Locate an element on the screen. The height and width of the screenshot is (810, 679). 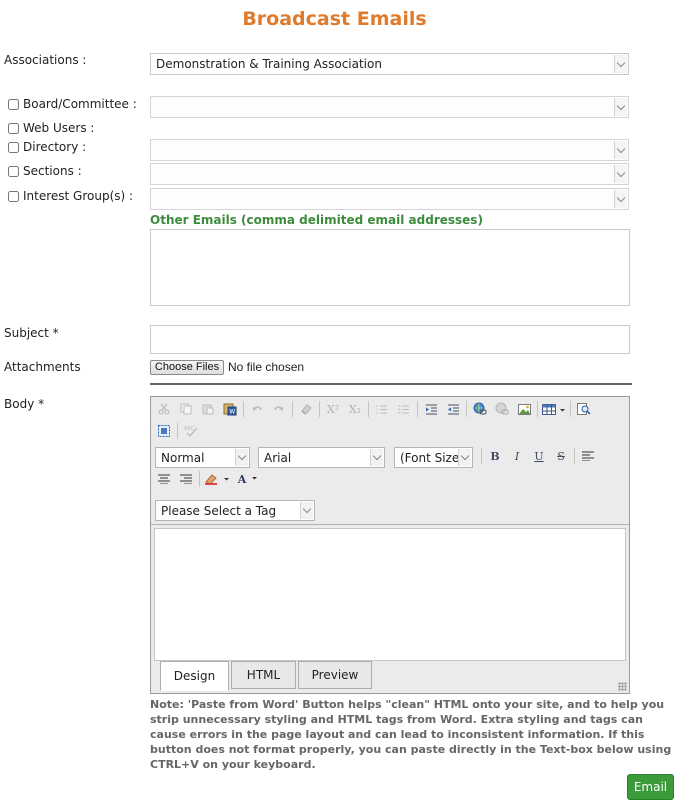
font-select: Arial is located at coordinates (321, 457).